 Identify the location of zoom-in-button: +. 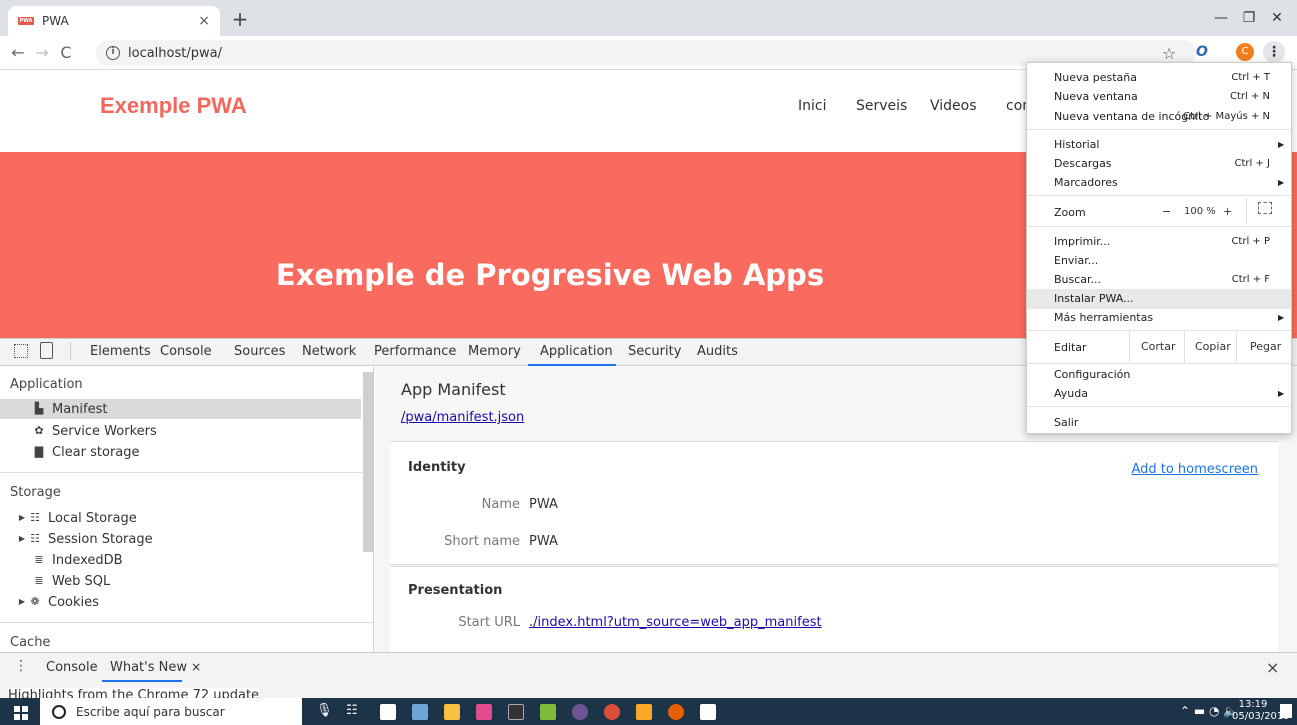
(1227, 211).